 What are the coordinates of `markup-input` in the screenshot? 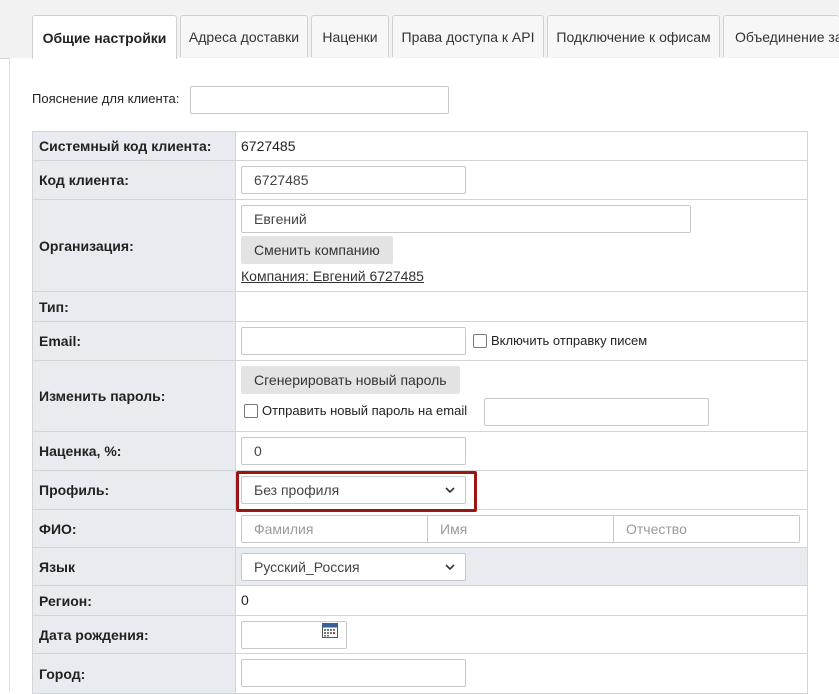 It's located at (353, 451).